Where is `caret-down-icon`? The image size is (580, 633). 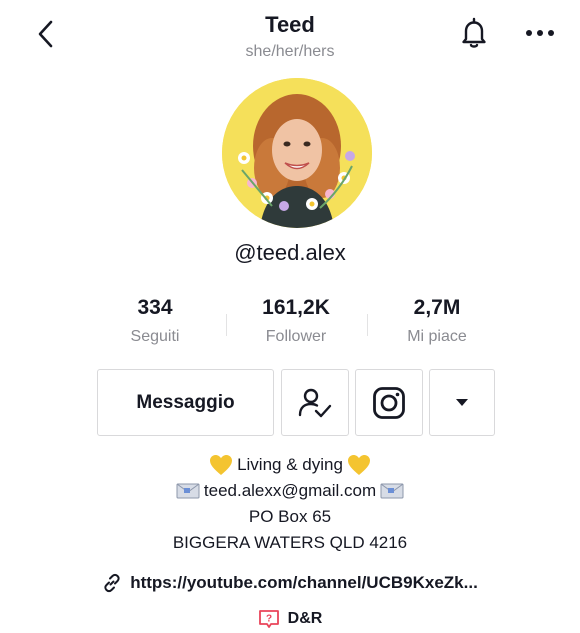
caret-down-icon is located at coordinates (462, 402).